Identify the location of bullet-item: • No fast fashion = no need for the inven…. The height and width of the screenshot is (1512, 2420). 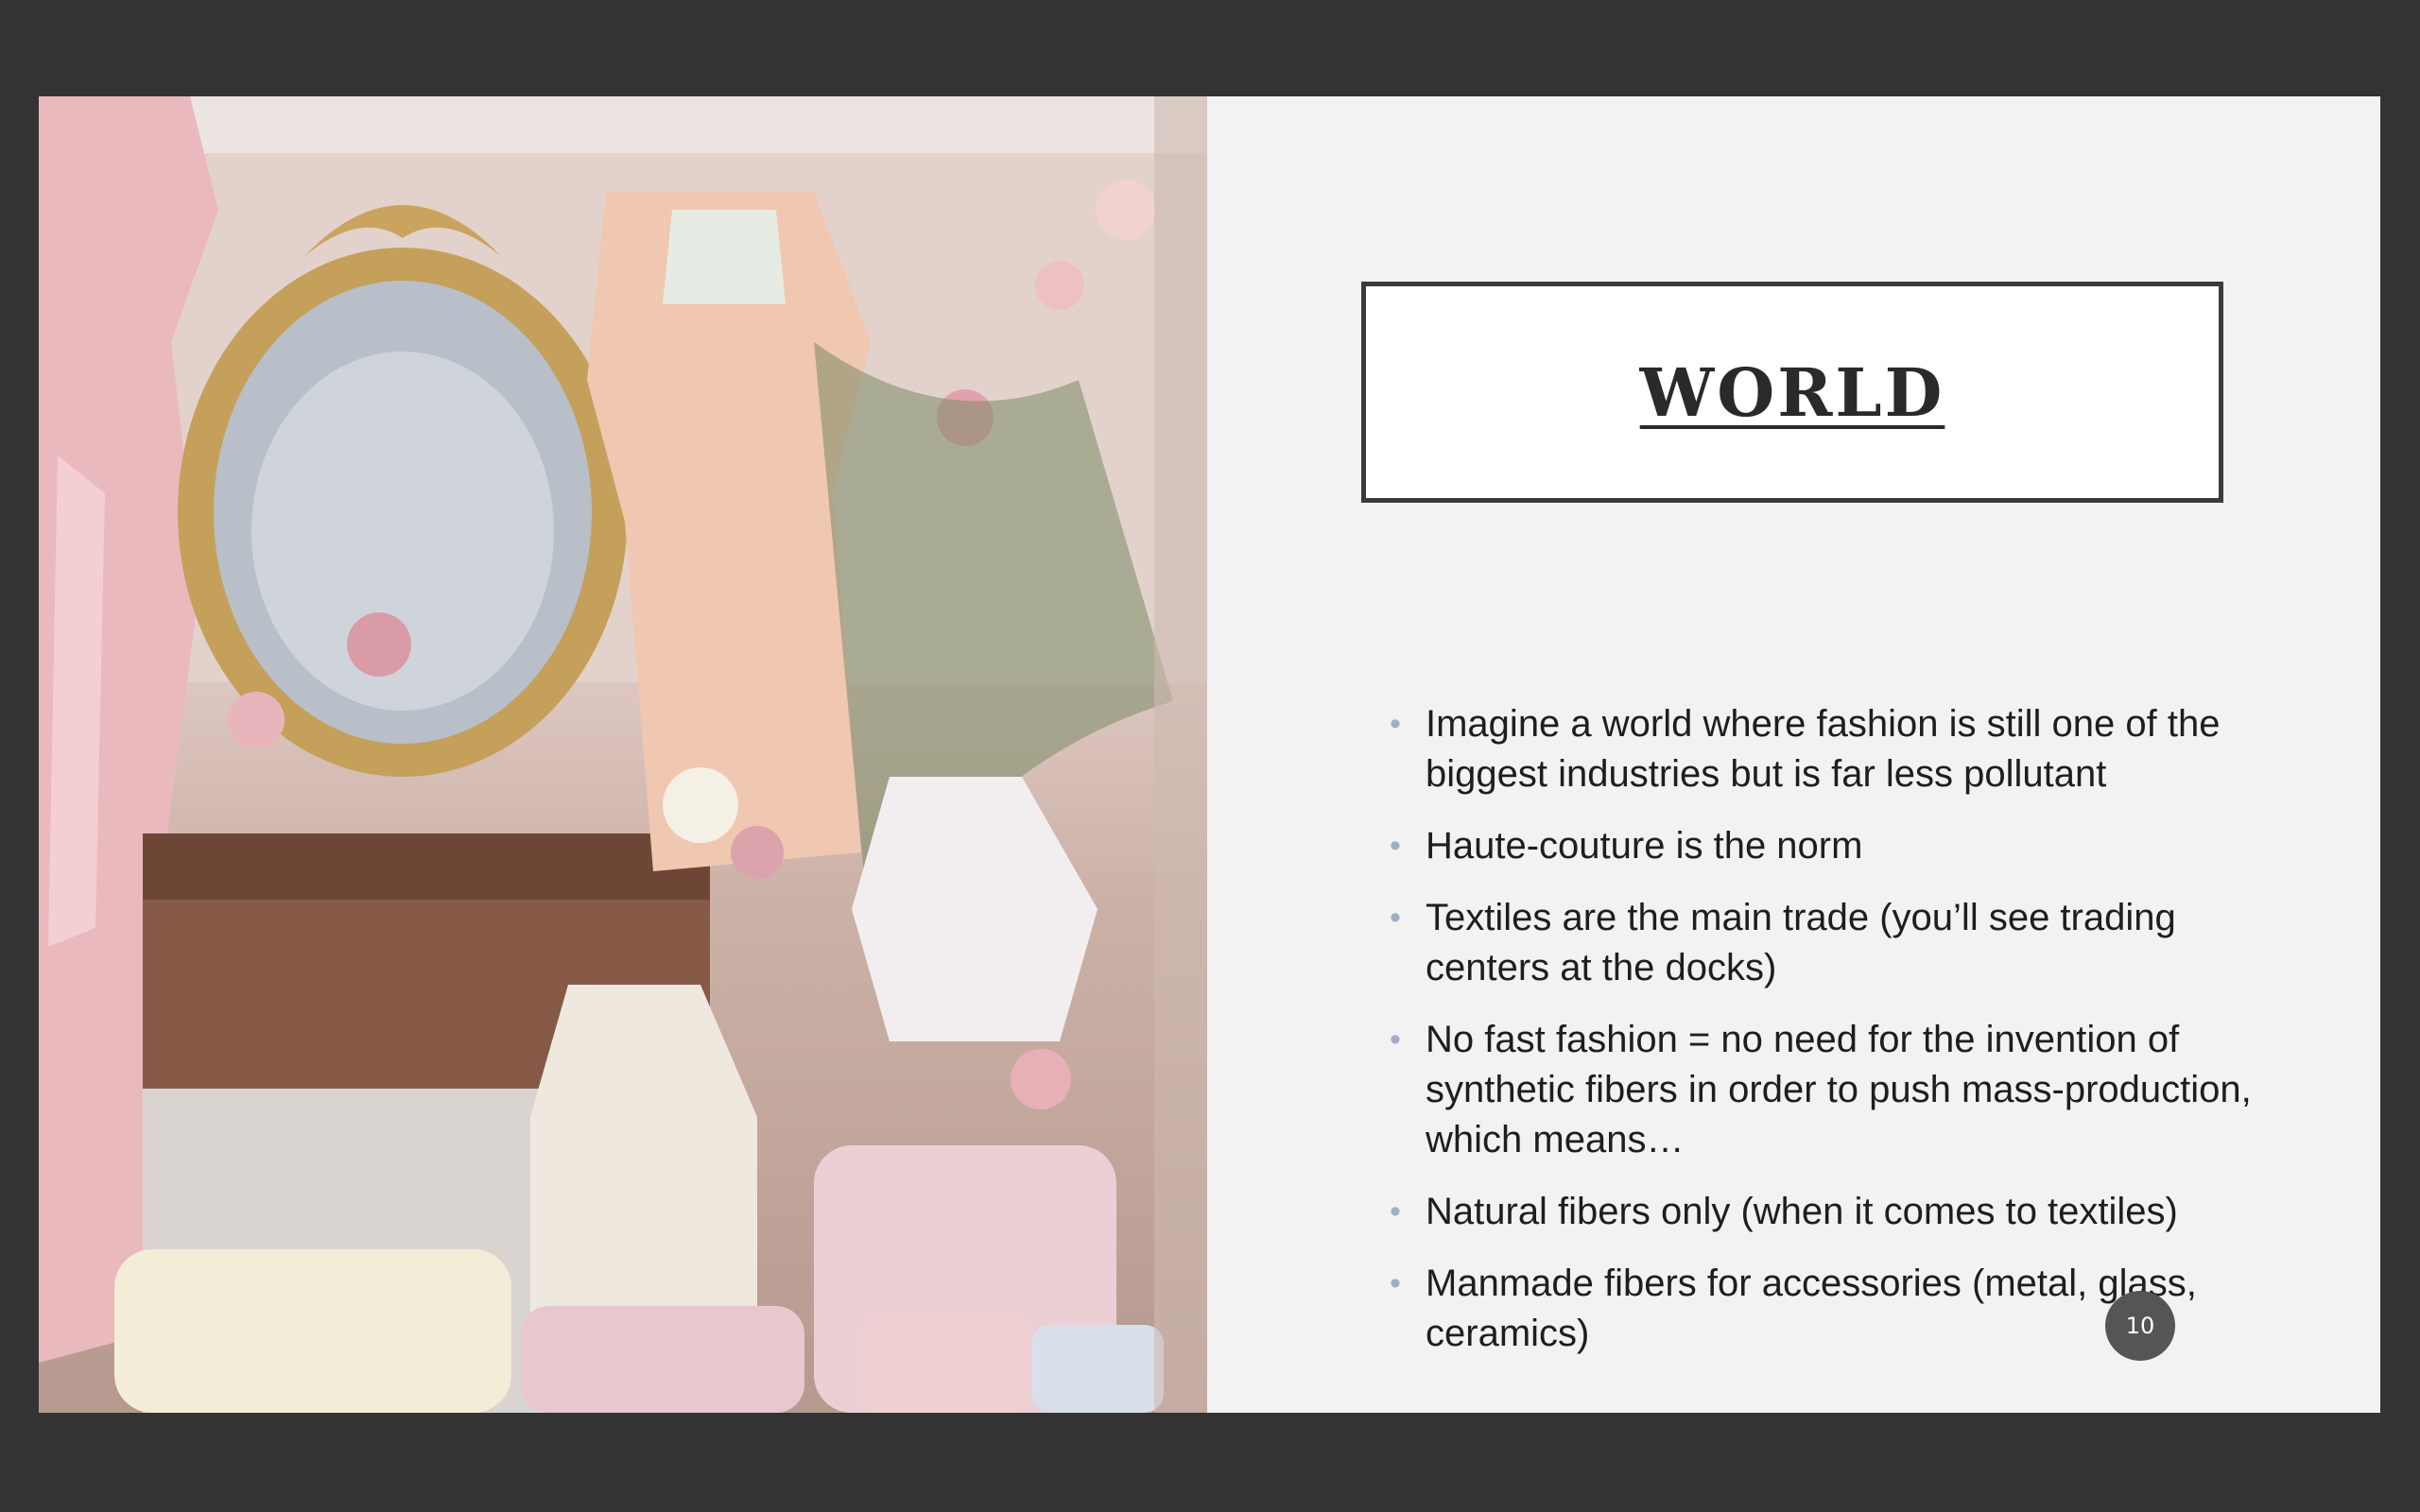
(1816, 1090).